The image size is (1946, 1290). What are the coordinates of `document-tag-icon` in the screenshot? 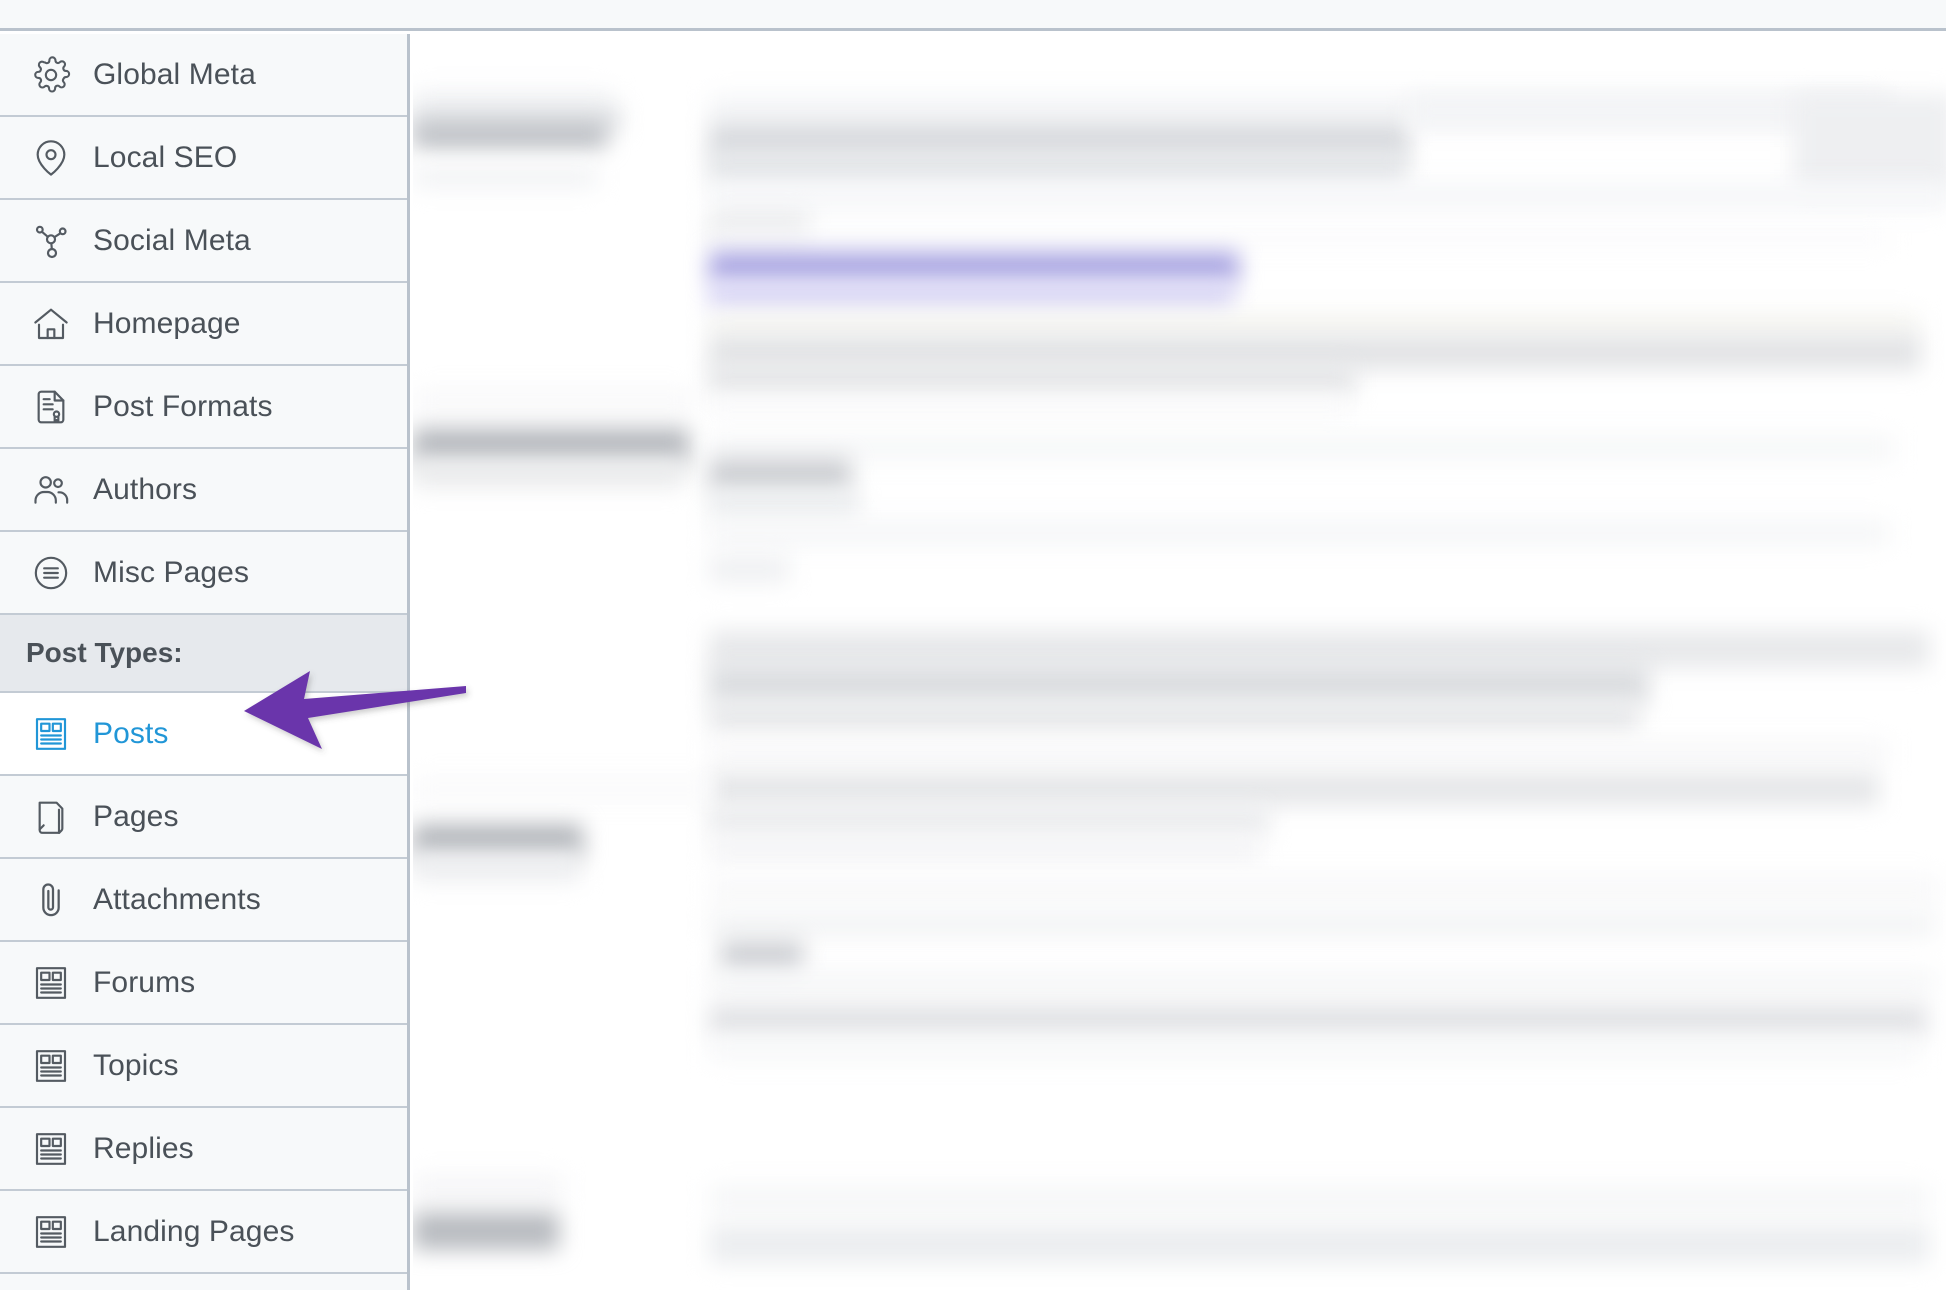 It's located at (51, 407).